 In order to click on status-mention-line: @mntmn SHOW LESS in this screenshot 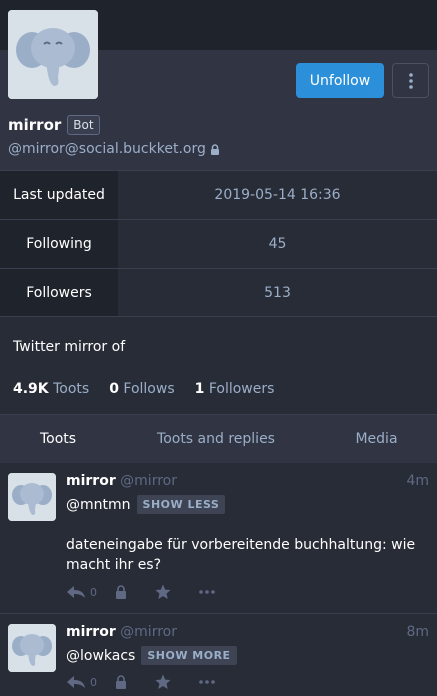, I will do `click(146, 504)`.